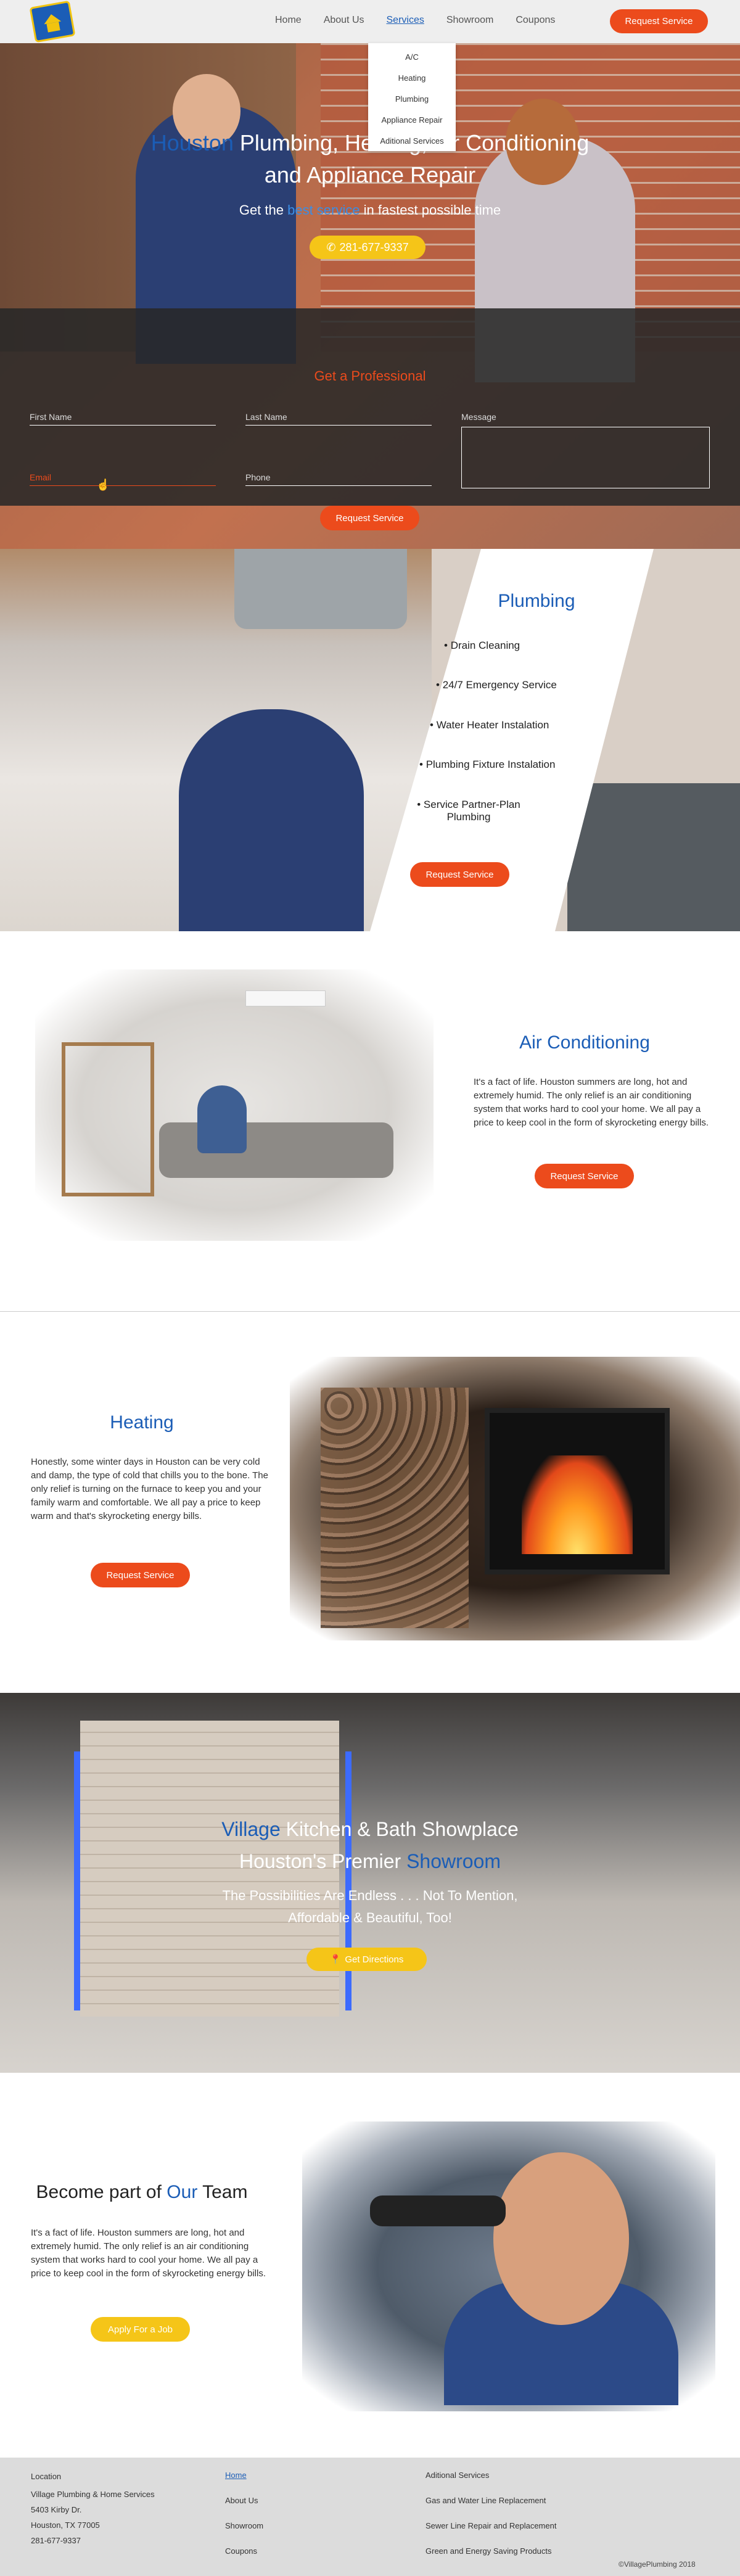 This screenshot has height=2576, width=740. What do you see at coordinates (657, 2564) in the screenshot?
I see `footer-copyright: ©VillagePlumbing 2018` at bounding box center [657, 2564].